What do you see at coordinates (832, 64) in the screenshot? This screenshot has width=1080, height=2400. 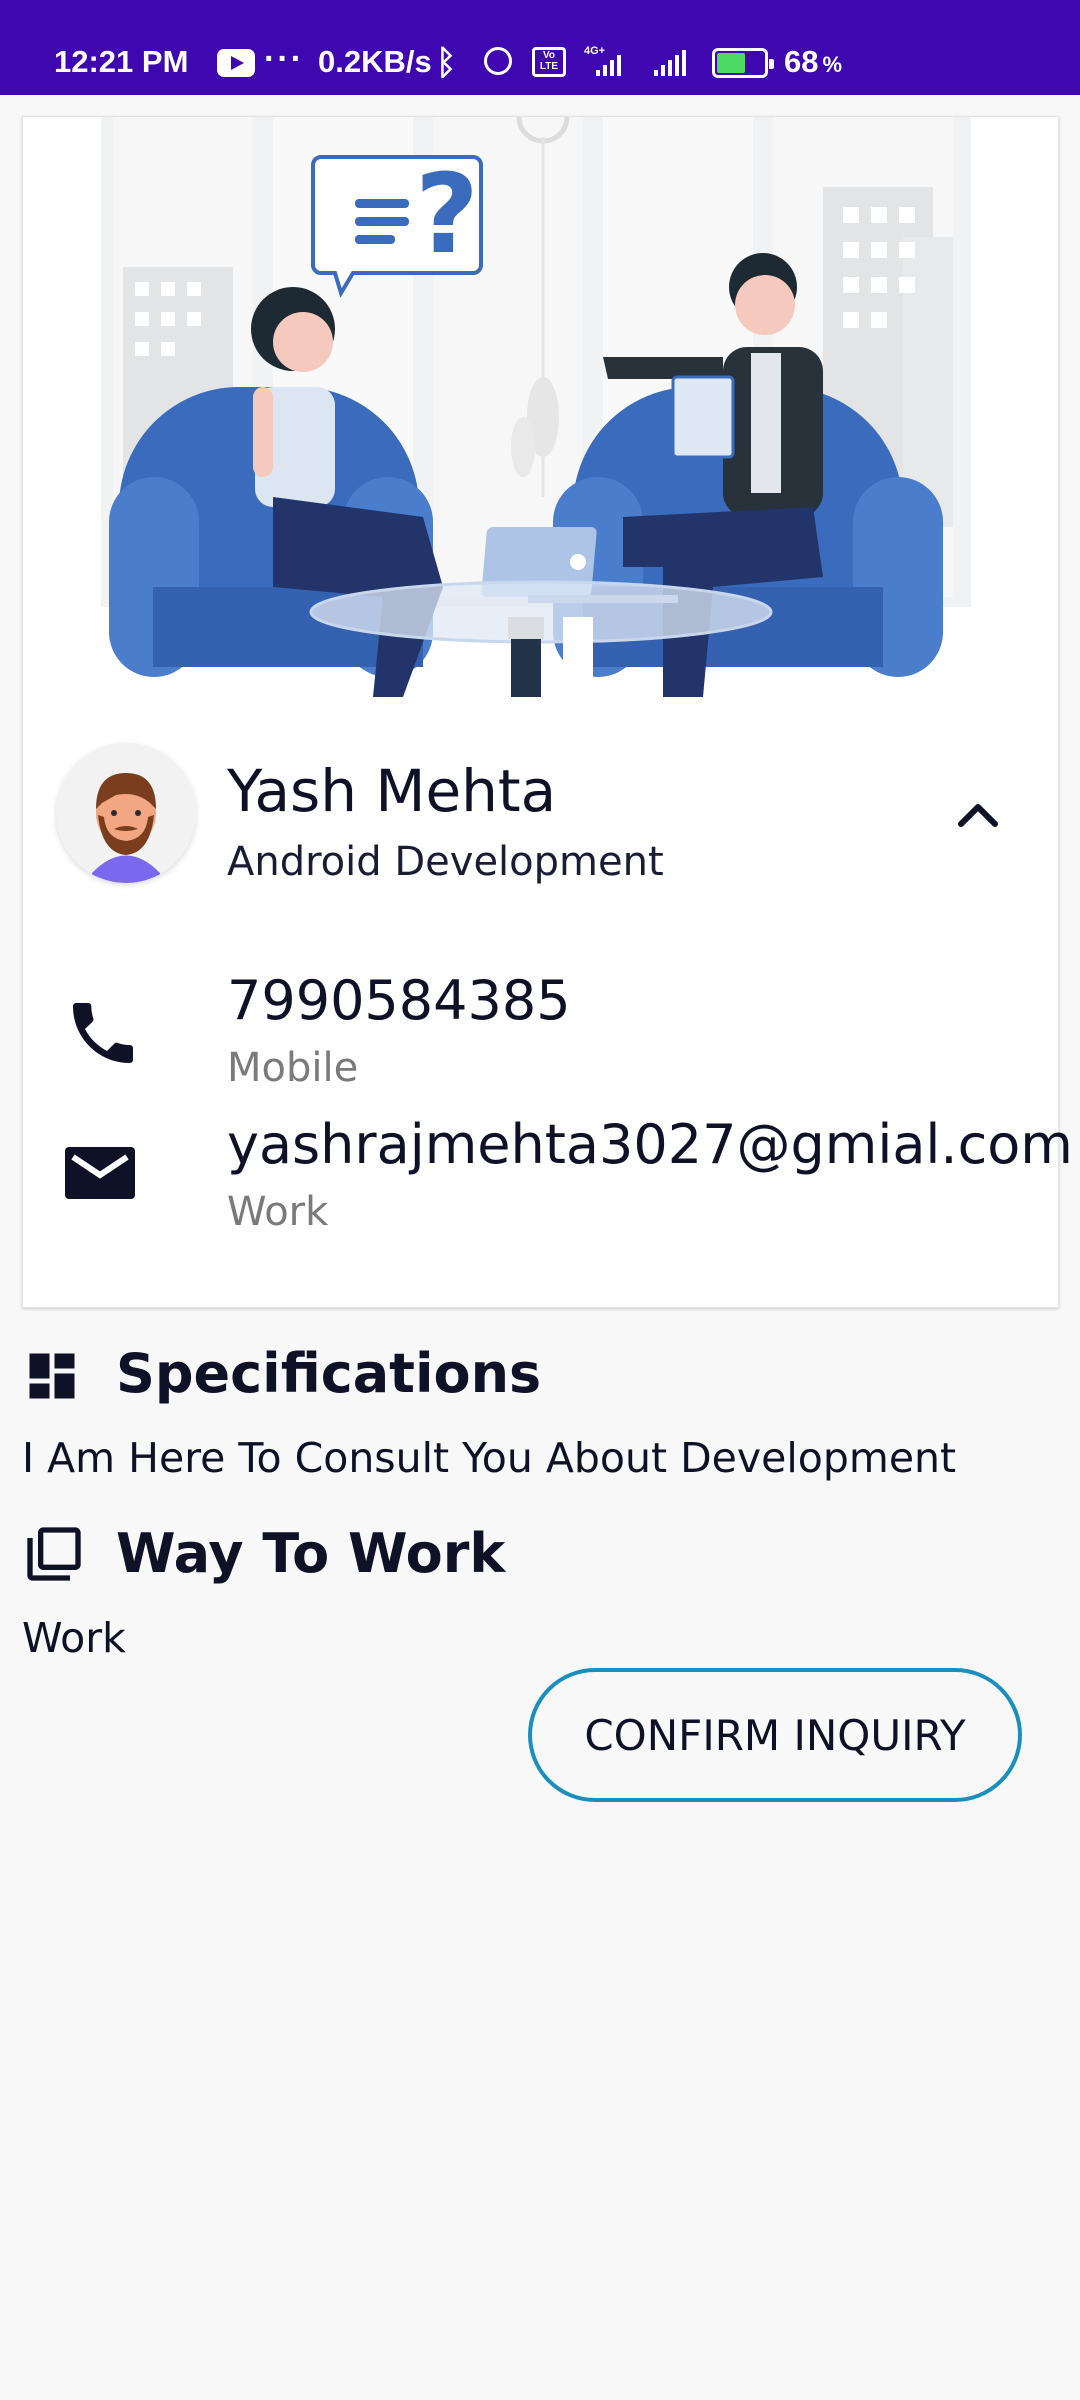 I see `battery-unit: %` at bounding box center [832, 64].